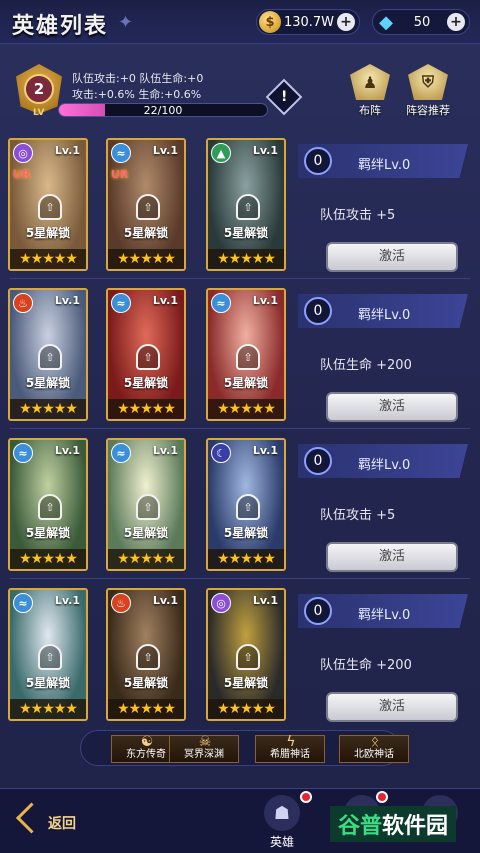 Image resolution: width=480 pixels, height=853 pixels. Describe the element at coordinates (282, 813) in the screenshot. I see `hero-icon: ☗` at that location.